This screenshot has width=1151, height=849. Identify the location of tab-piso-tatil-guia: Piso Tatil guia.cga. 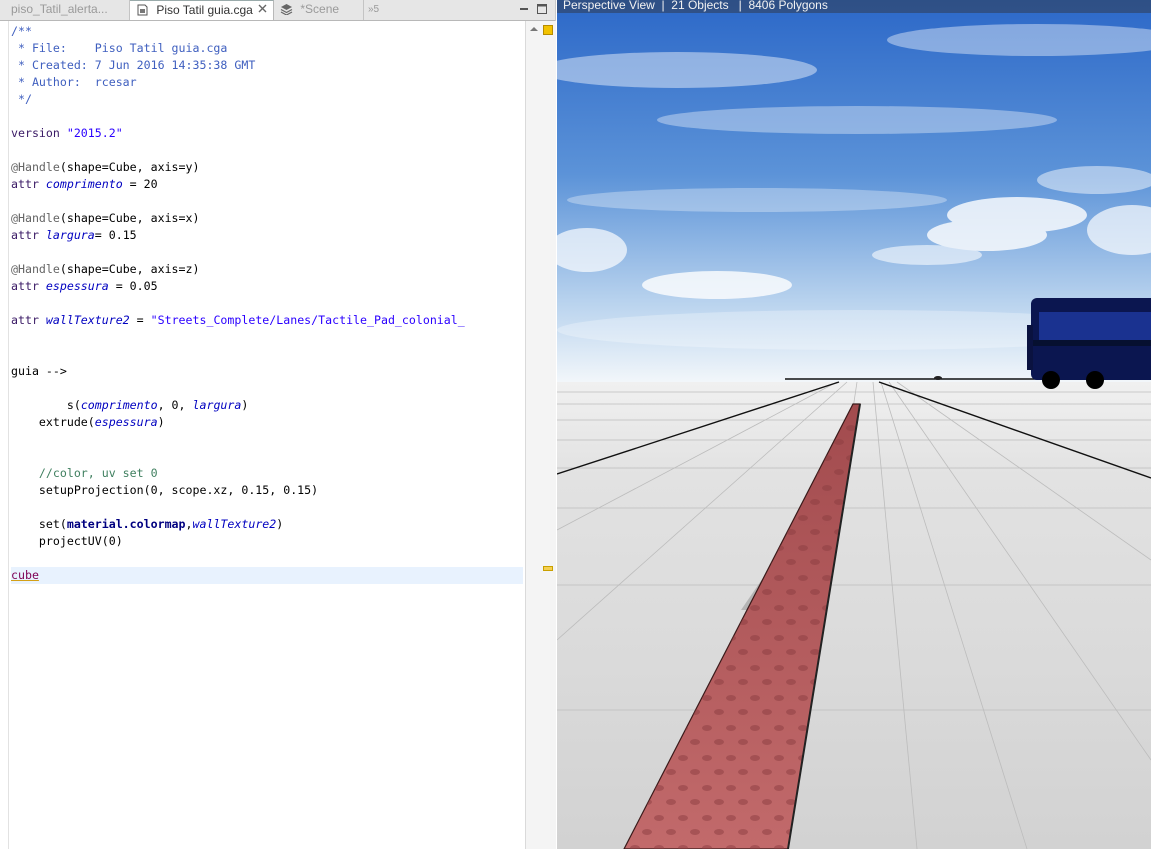
(202, 10).